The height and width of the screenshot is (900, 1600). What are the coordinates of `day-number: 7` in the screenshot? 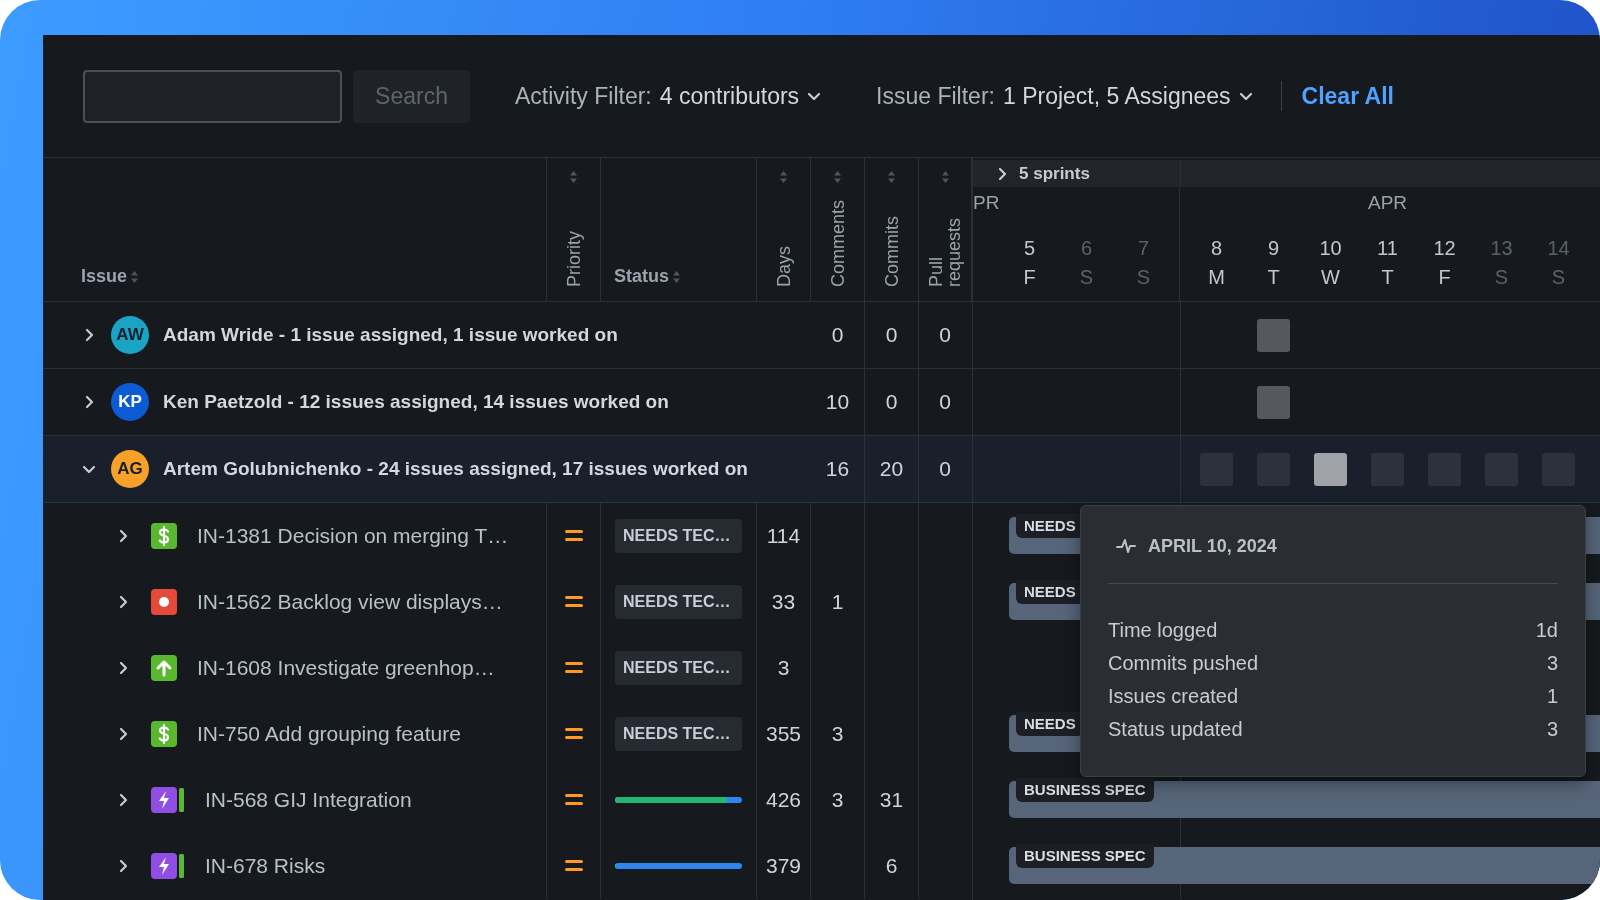 It's located at (1143, 248).